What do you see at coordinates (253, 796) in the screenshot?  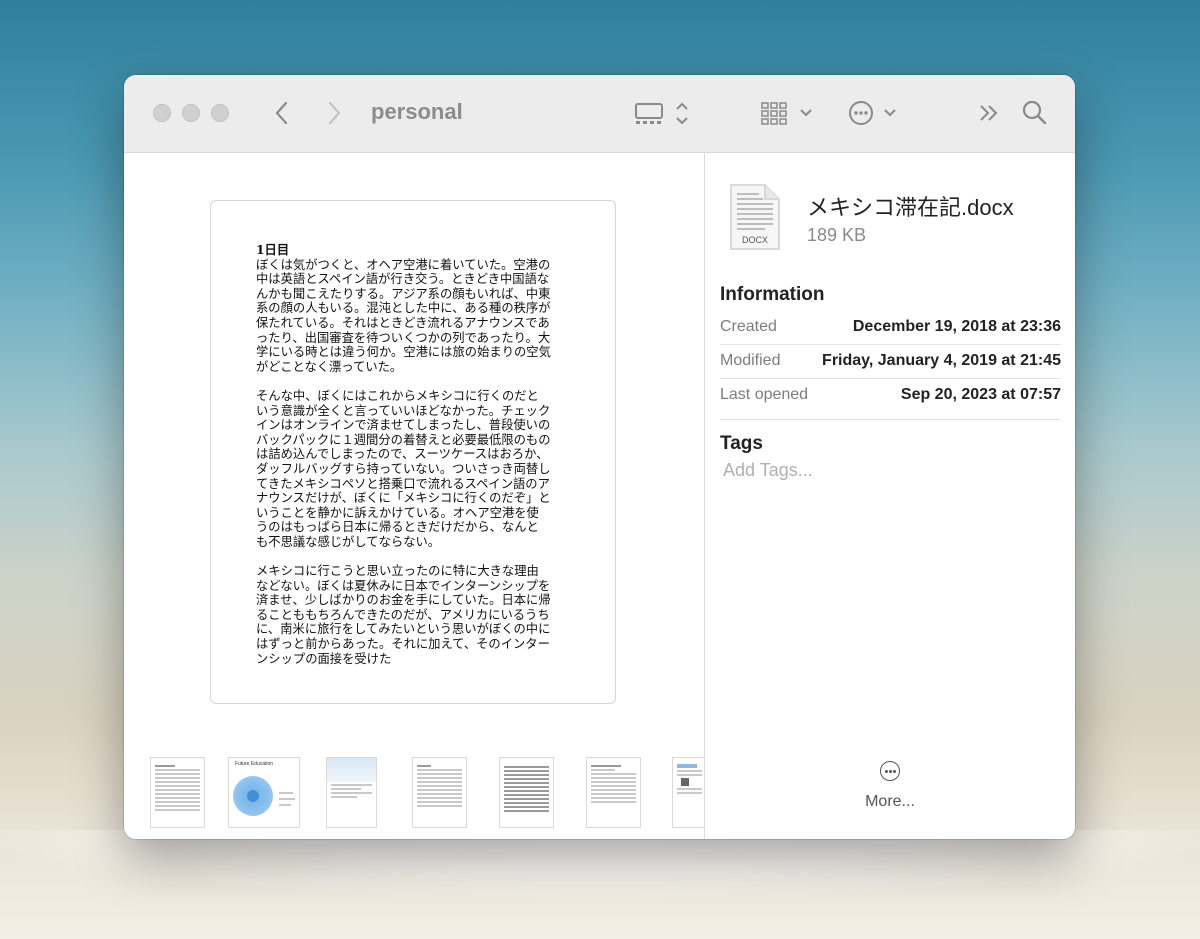 I see `thumbnail-circle-graphic` at bounding box center [253, 796].